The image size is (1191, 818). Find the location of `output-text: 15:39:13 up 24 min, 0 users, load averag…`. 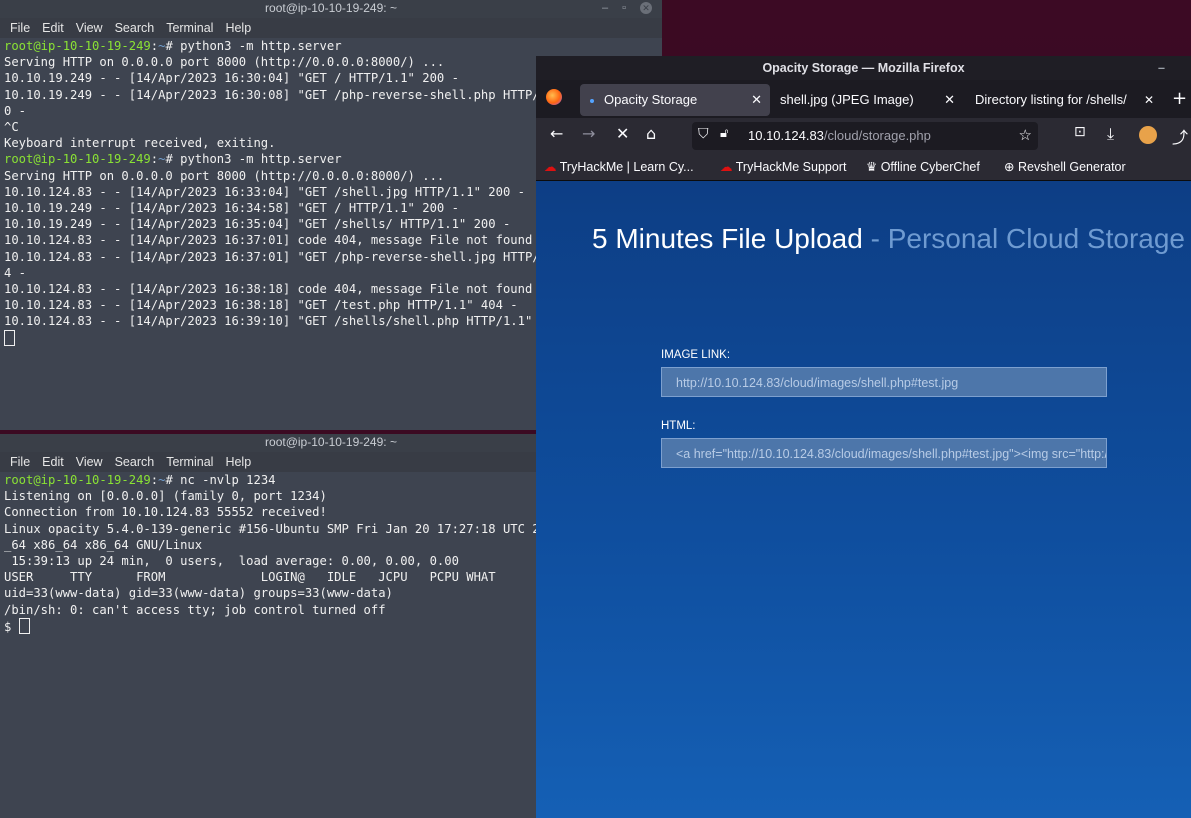

output-text: 15:39:13 up 24 min, 0 users, load averag… is located at coordinates (231, 561).